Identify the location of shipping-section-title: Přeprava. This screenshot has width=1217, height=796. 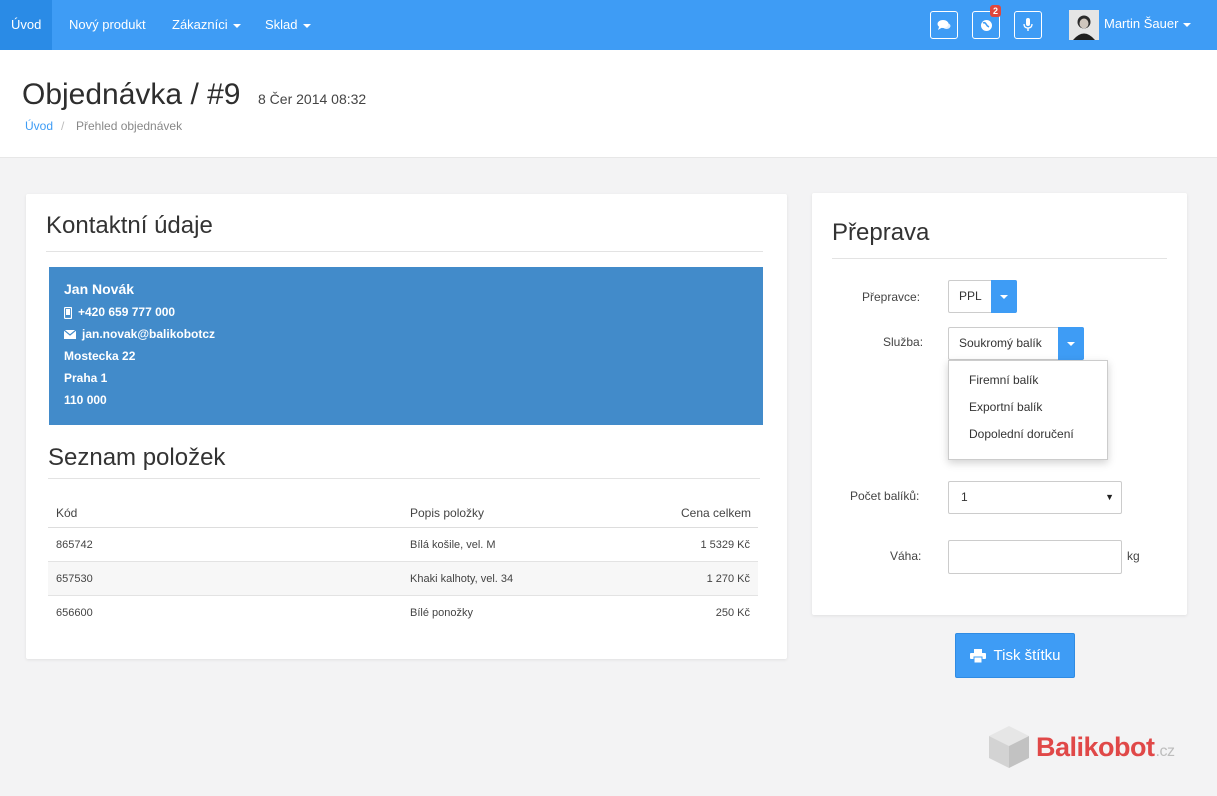
(881, 232).